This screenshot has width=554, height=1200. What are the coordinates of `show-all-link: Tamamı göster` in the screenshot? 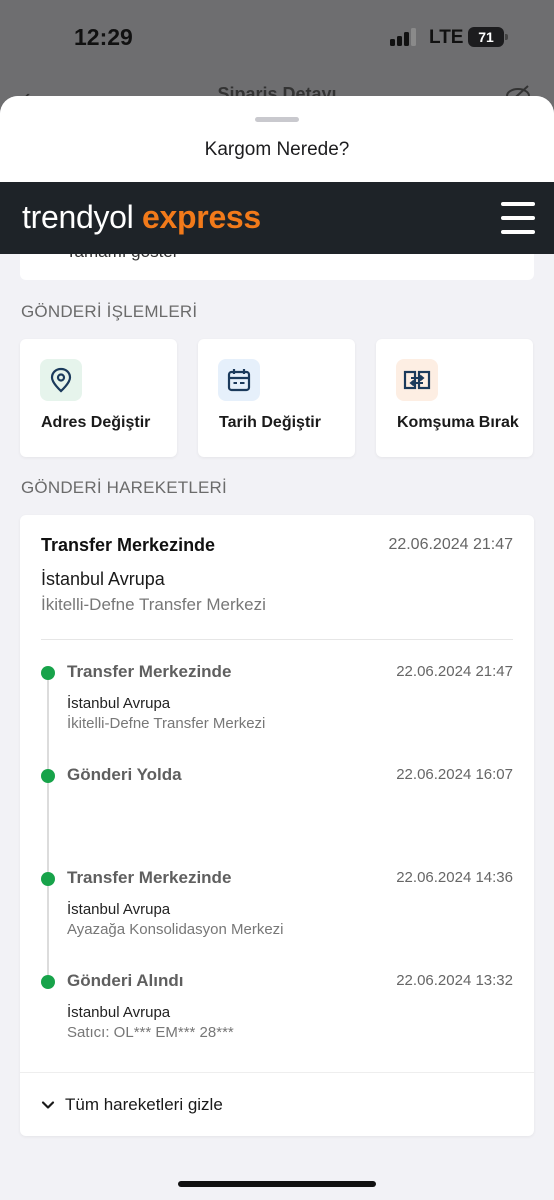 It's located at (122, 258).